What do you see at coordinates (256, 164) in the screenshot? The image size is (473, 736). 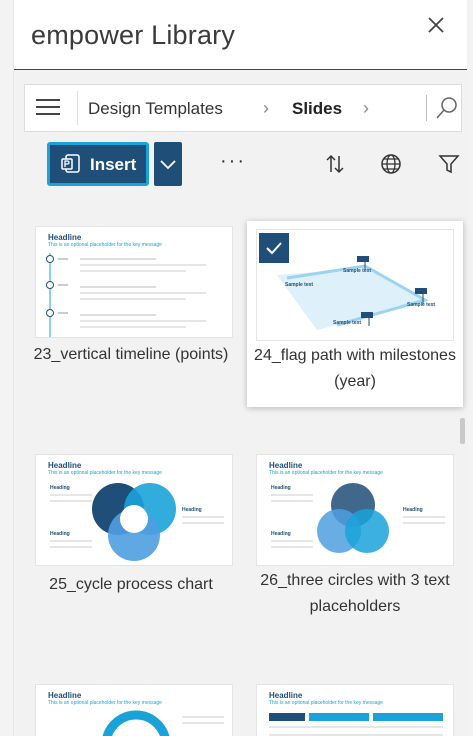 I see `toolbar: Insert ···` at bounding box center [256, 164].